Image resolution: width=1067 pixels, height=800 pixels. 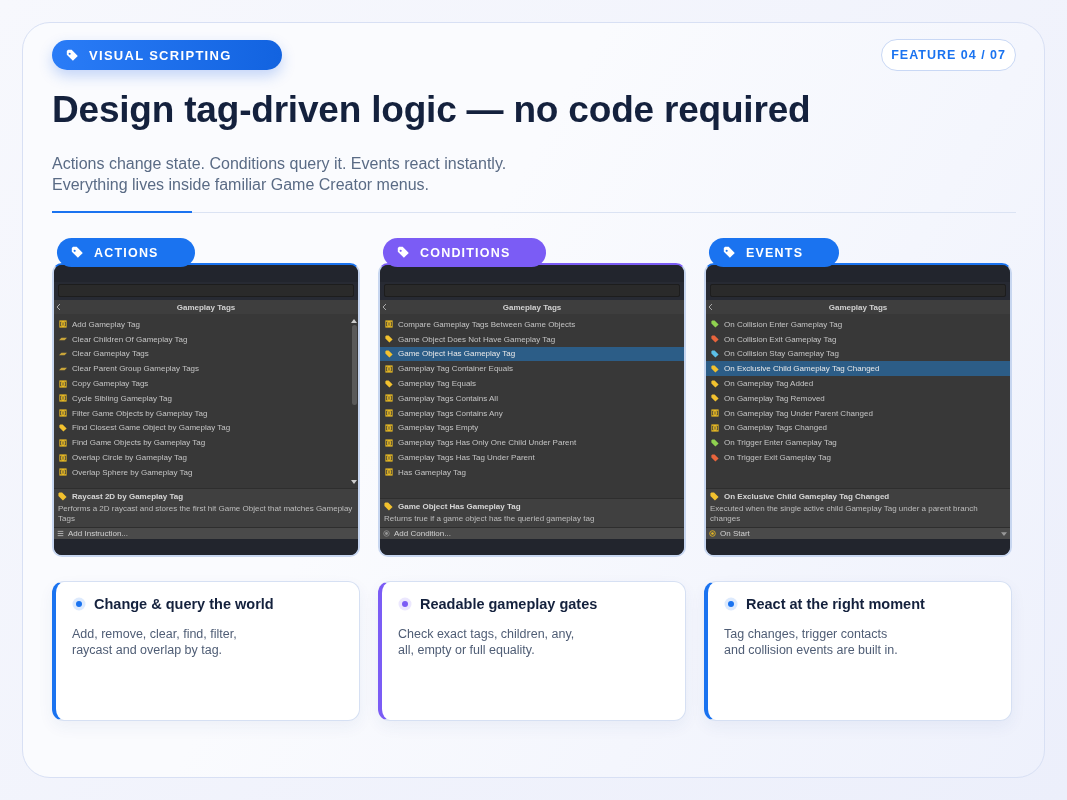 I want to click on menu-item: On Collision Exit Gameplay Tag, so click(x=858, y=339).